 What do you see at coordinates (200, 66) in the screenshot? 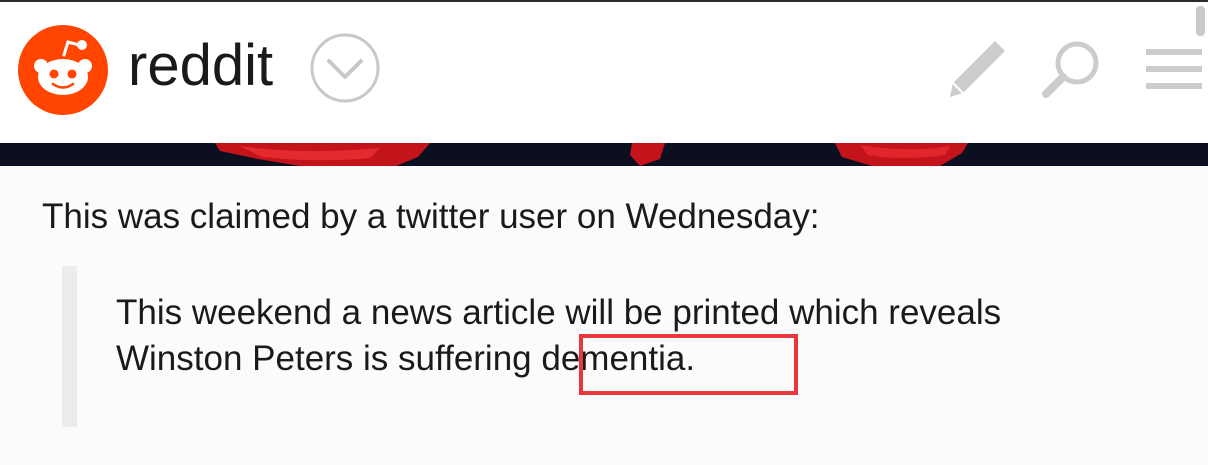
I see `reddit-wordmark: reddit` at bounding box center [200, 66].